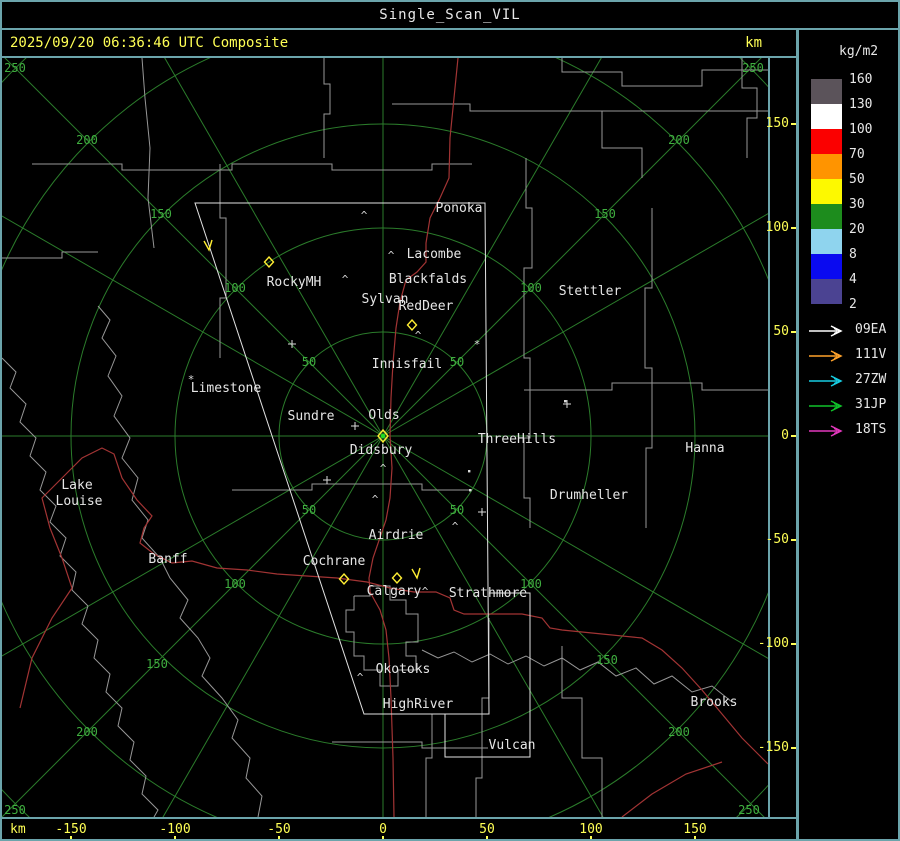  I want to click on colorbar-value: 50, so click(857, 179).